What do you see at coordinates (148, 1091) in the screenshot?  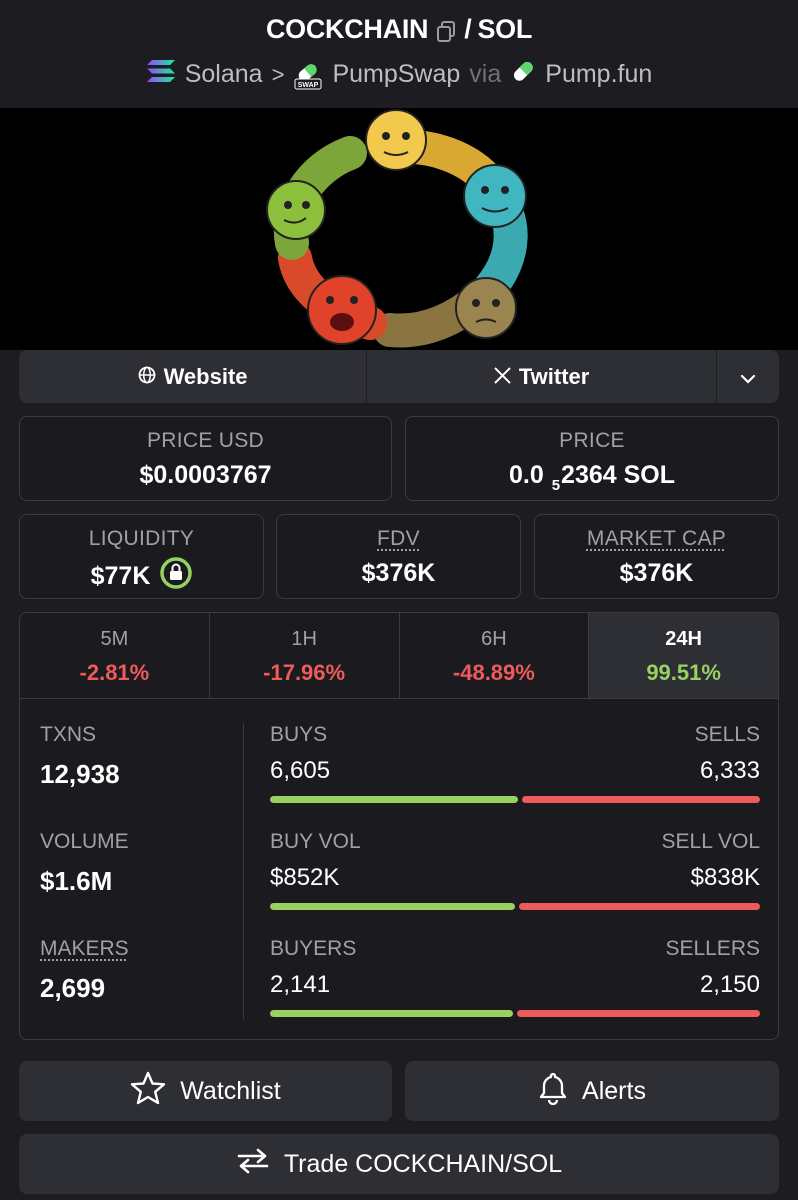 I see `star-icon` at bounding box center [148, 1091].